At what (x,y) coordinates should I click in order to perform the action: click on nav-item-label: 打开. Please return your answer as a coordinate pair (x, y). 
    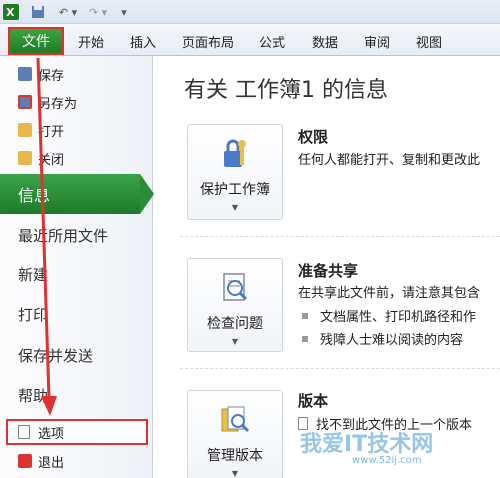
    Looking at the image, I should click on (51, 132).